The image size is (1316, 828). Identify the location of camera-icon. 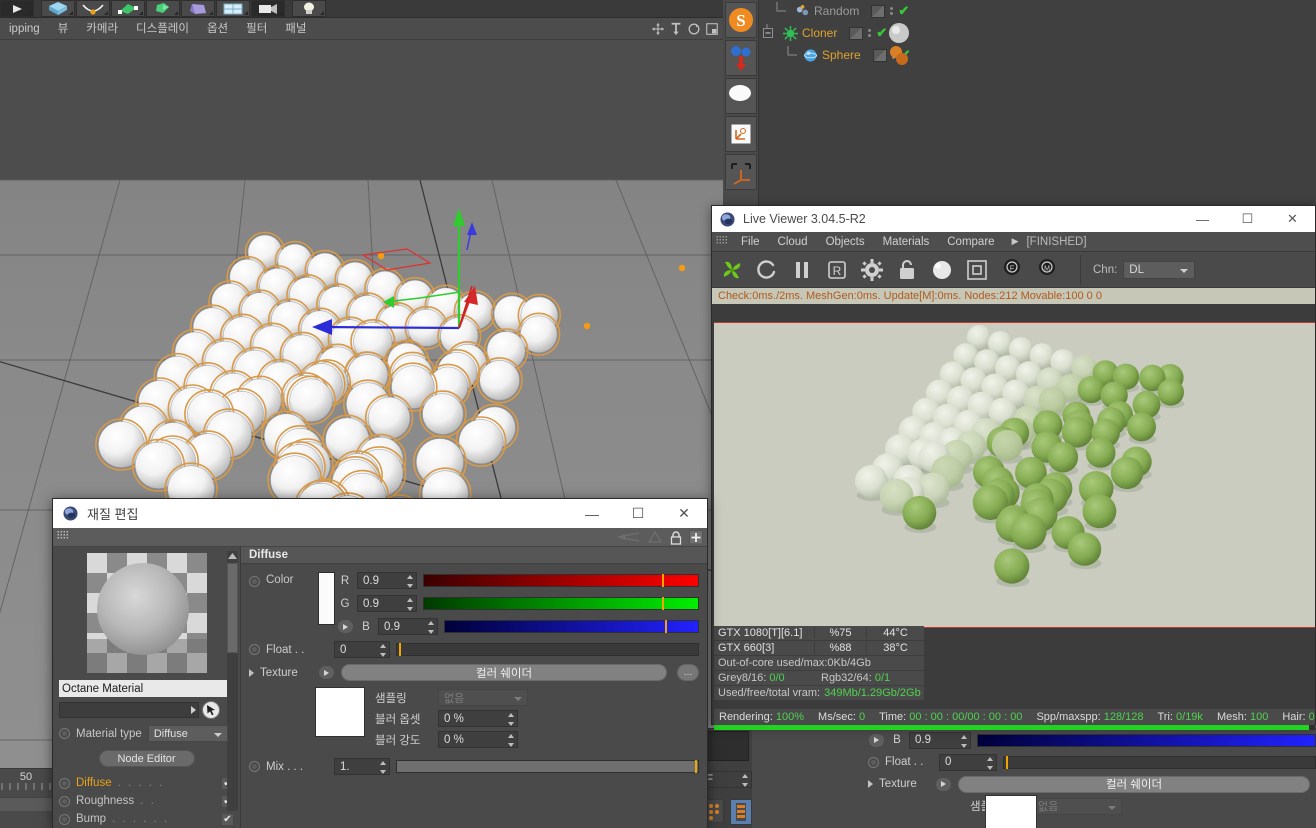
(268, 8).